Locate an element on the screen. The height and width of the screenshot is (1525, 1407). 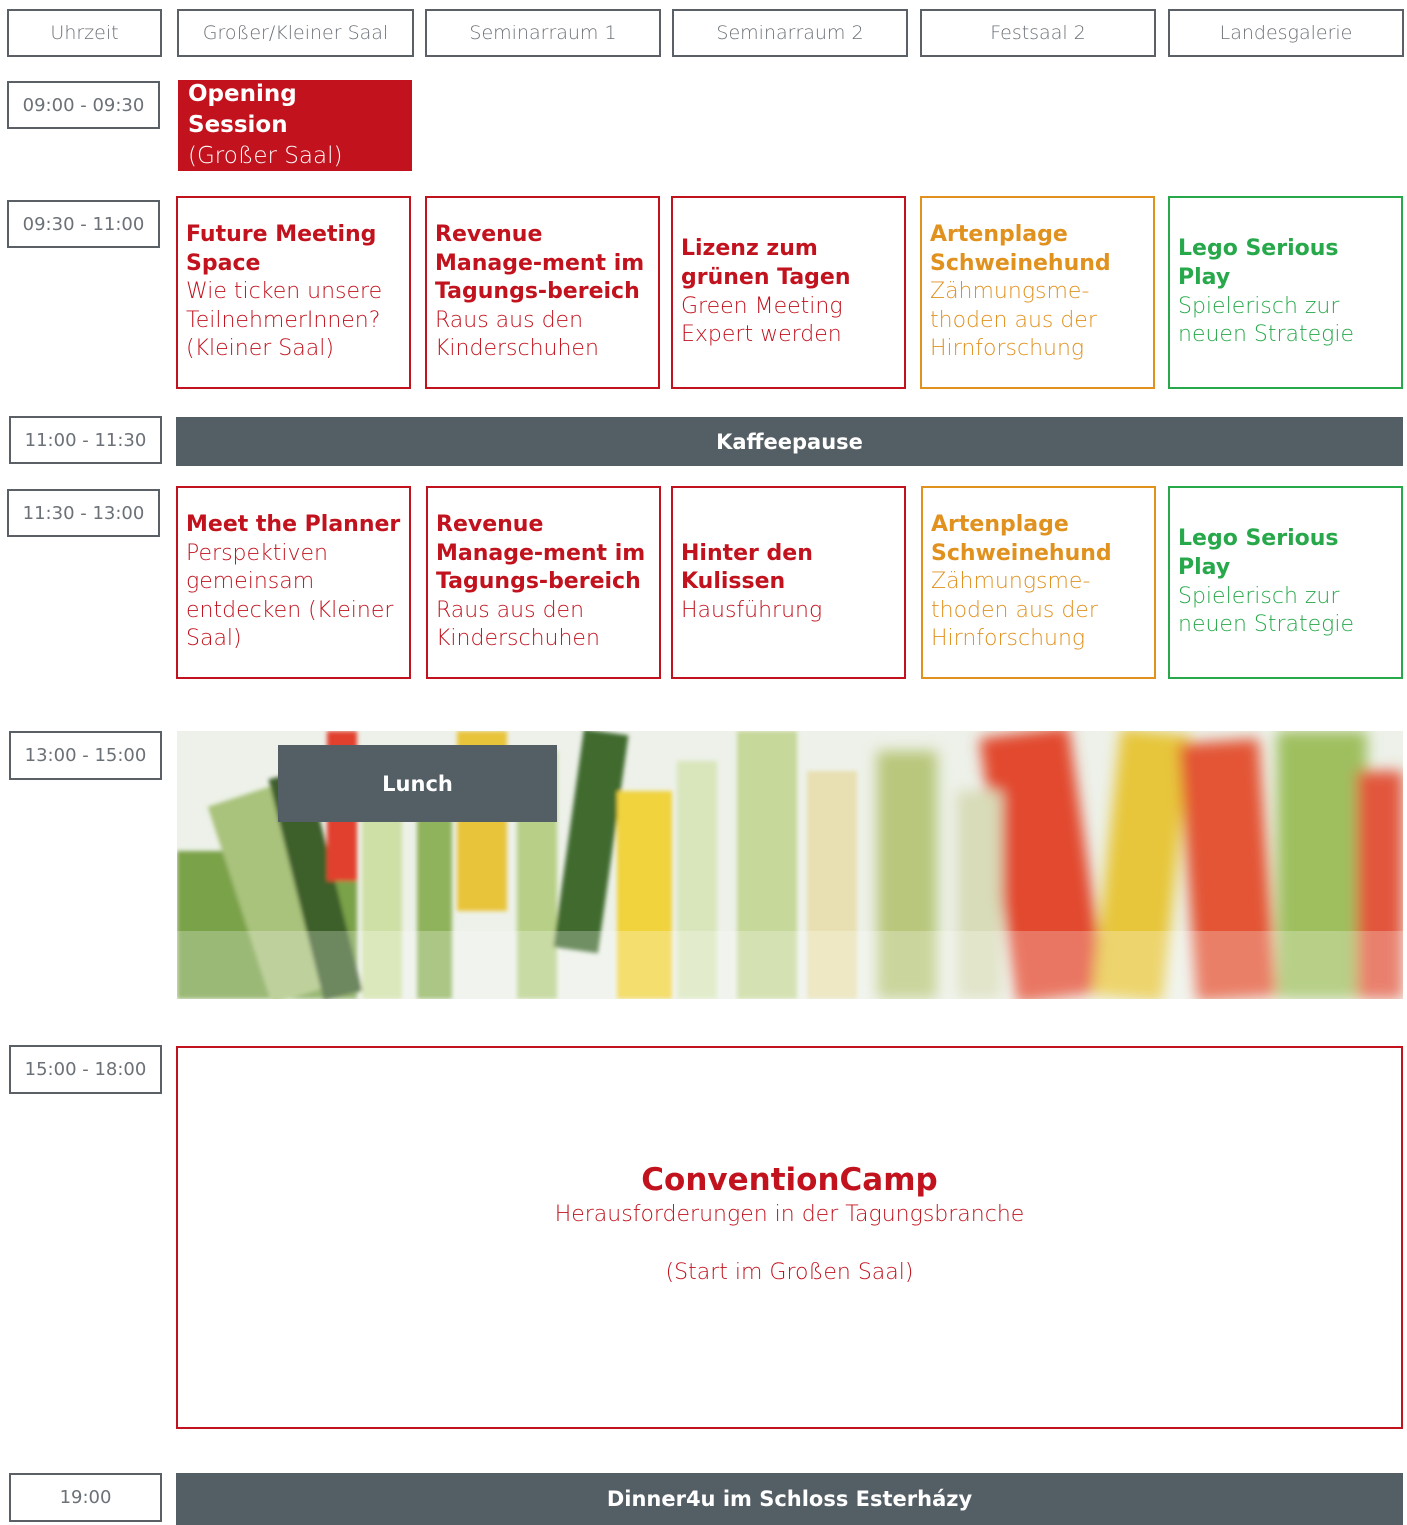
session-title: Meet the Planner is located at coordinates (293, 525).